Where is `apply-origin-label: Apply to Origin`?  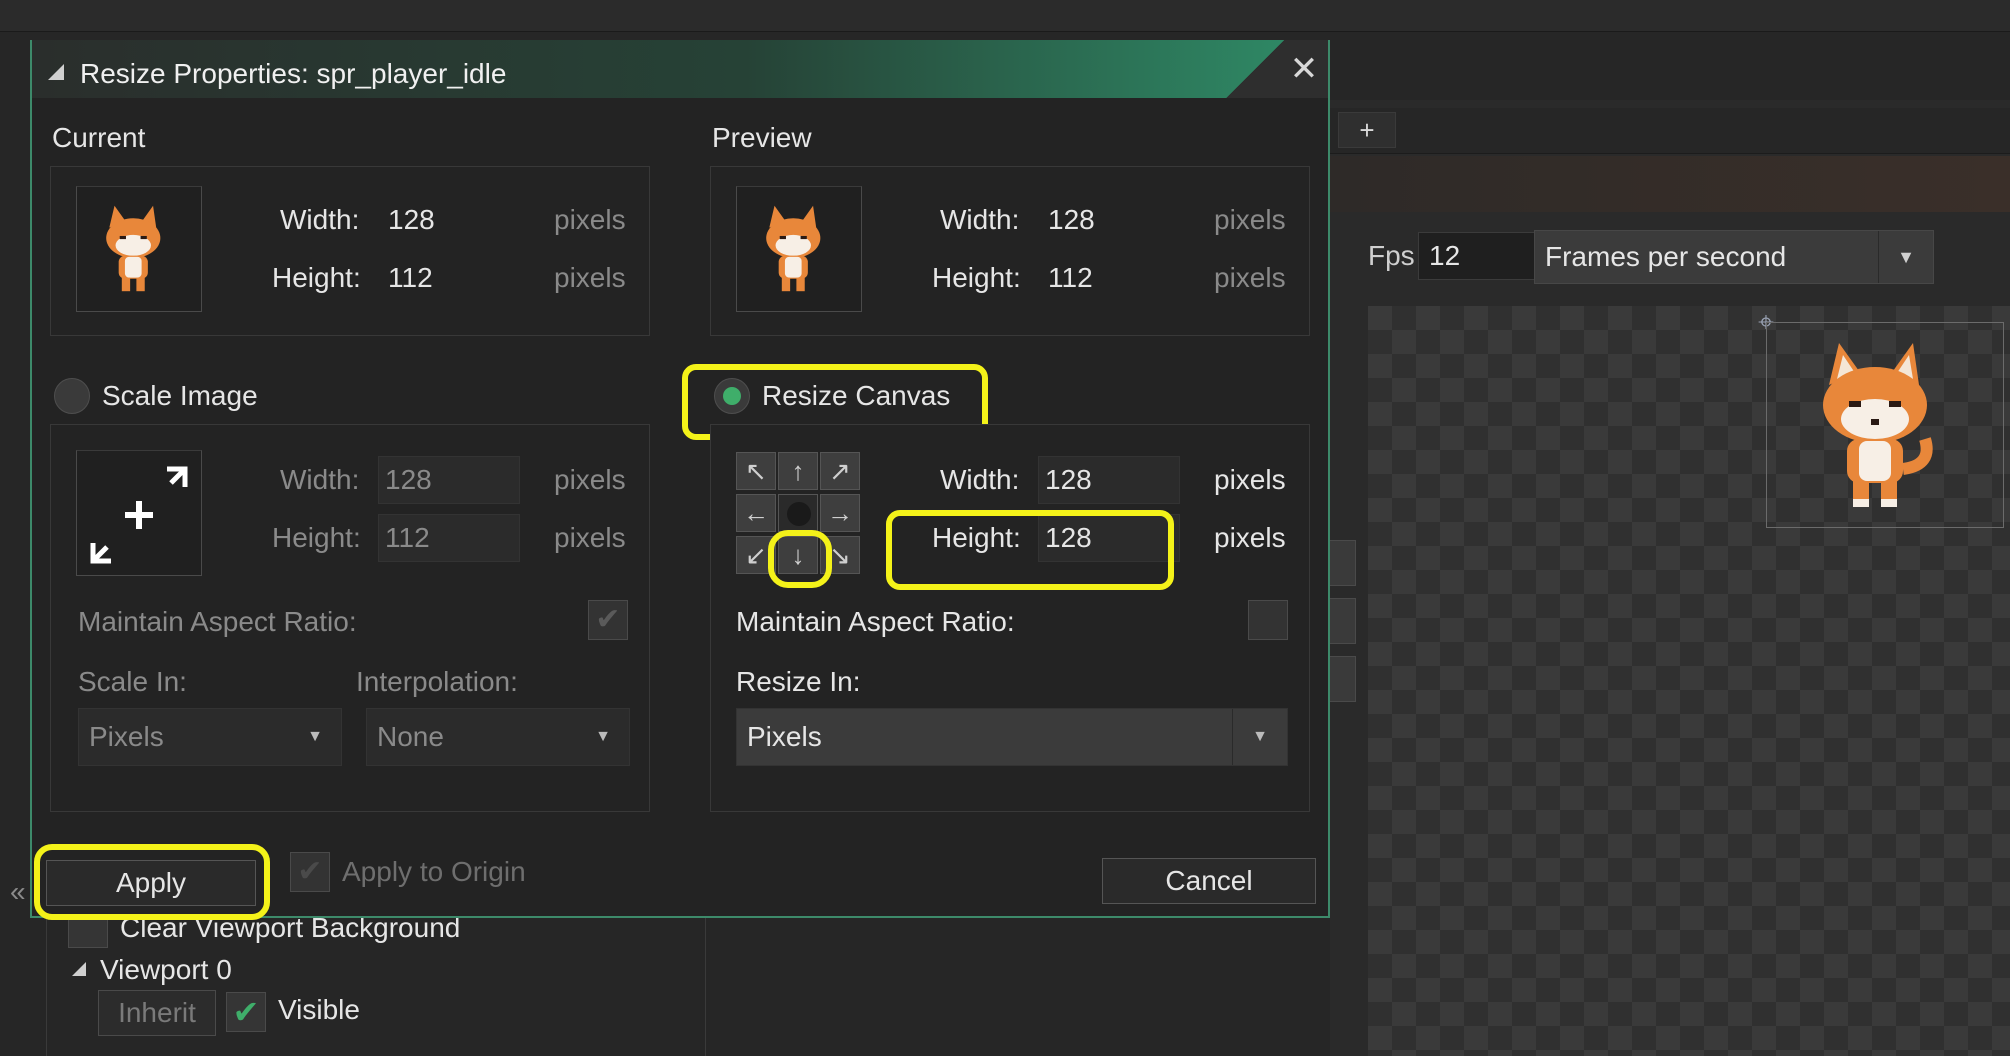 apply-origin-label: Apply to Origin is located at coordinates (434, 871).